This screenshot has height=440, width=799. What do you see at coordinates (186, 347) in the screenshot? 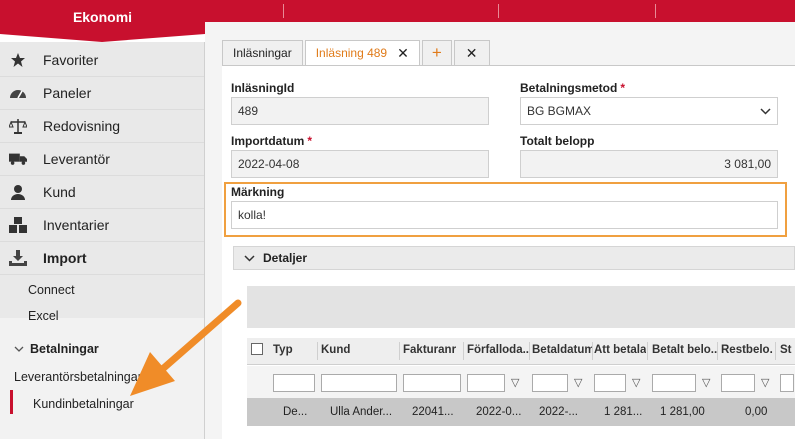
I see `annotation-arrow` at bounding box center [186, 347].